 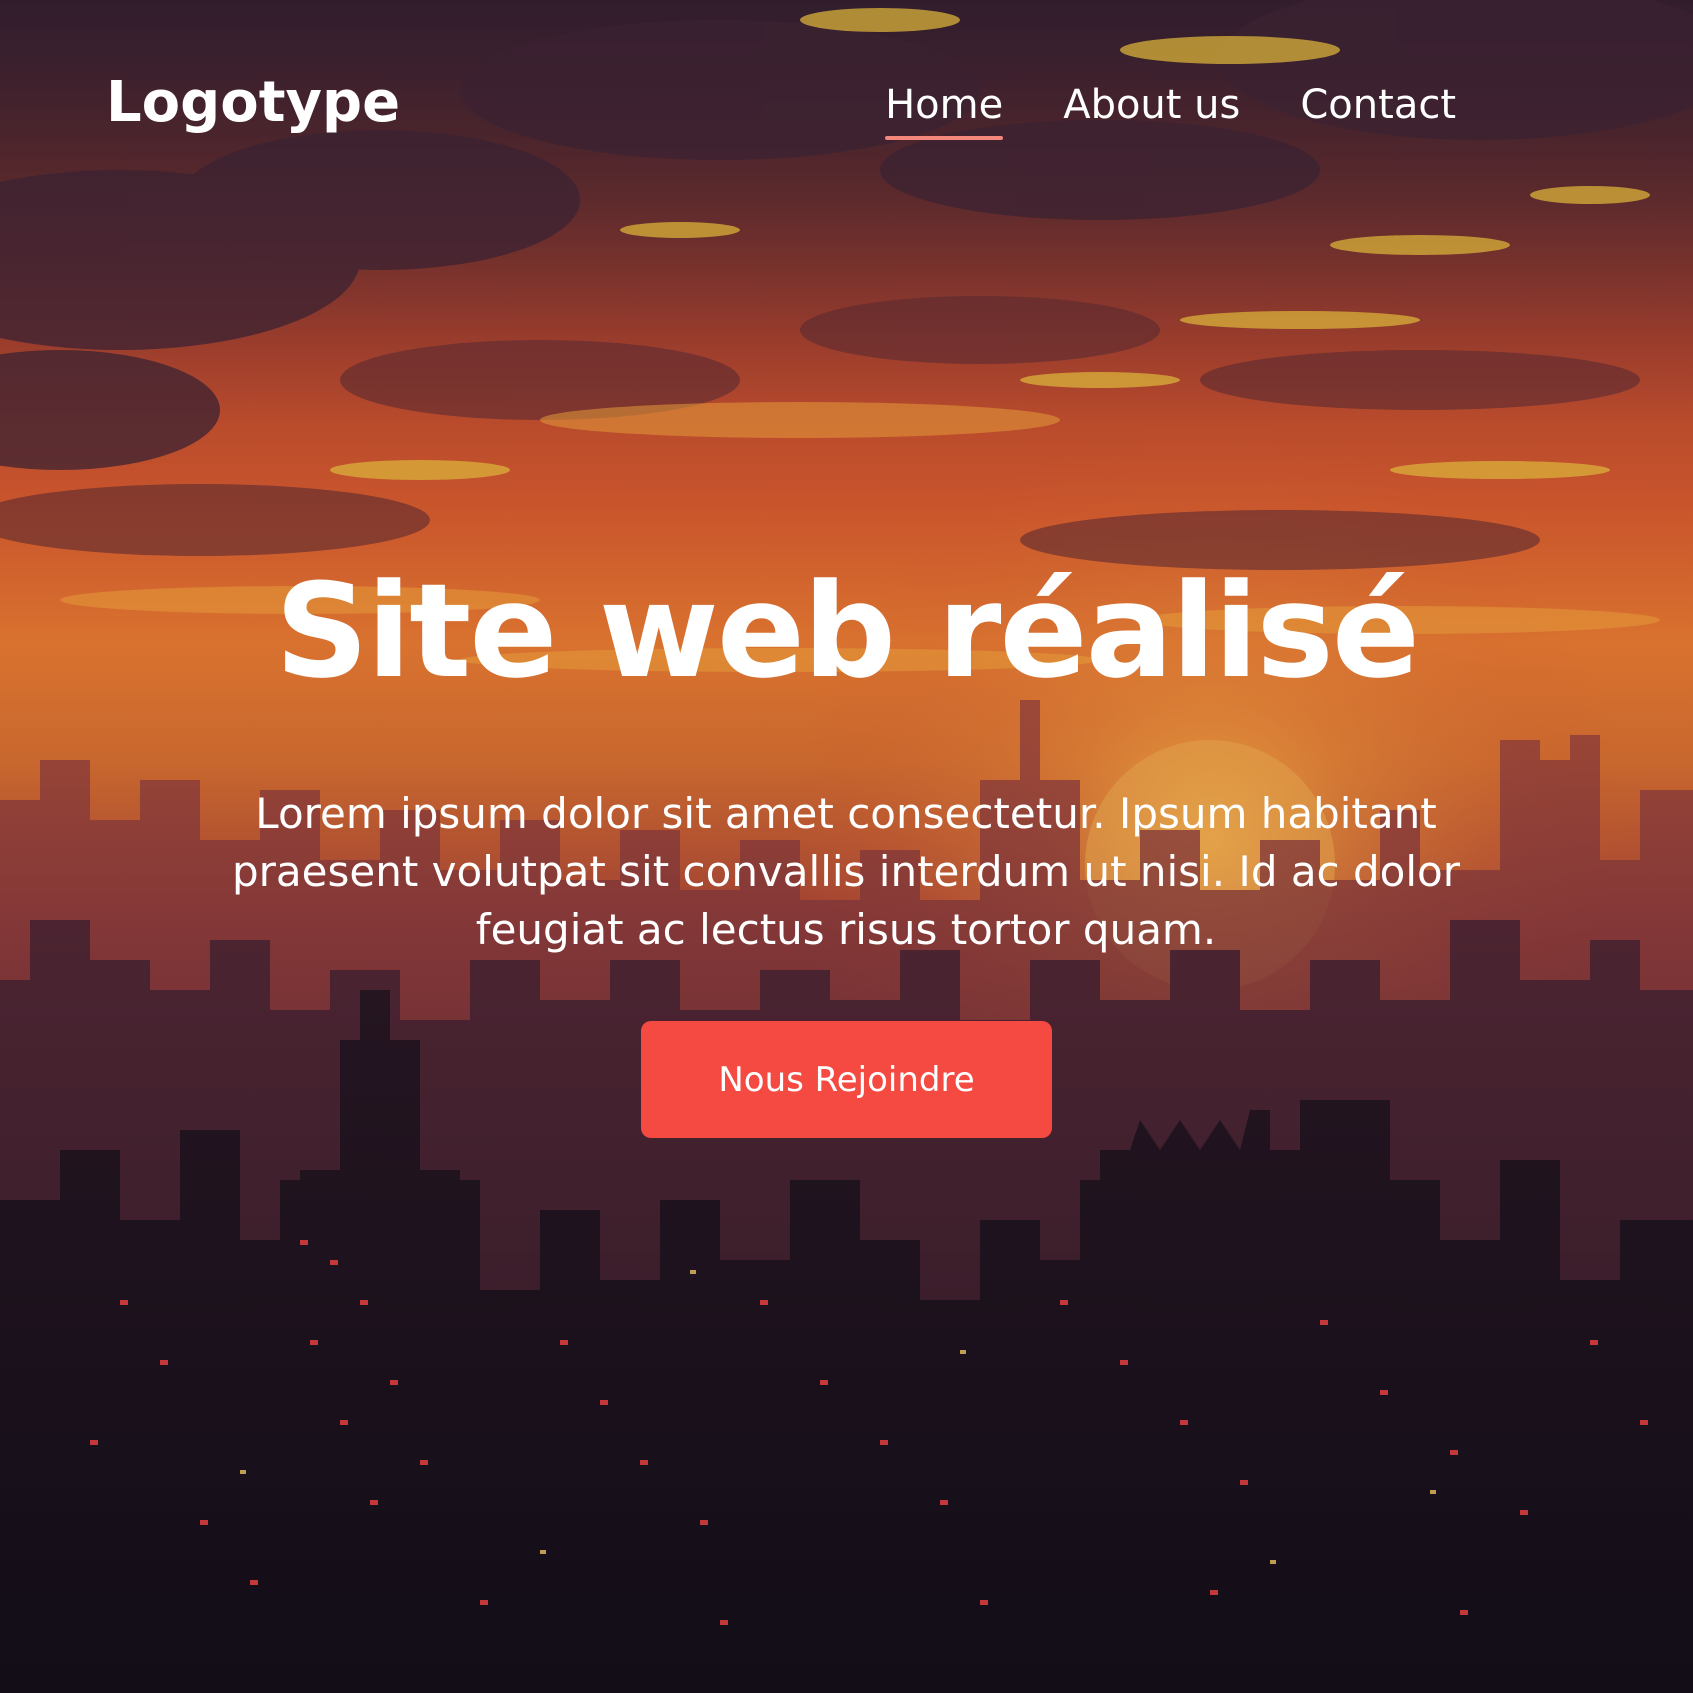 I want to click on join-button: Nous Rejoindre, so click(x=846, y=1079).